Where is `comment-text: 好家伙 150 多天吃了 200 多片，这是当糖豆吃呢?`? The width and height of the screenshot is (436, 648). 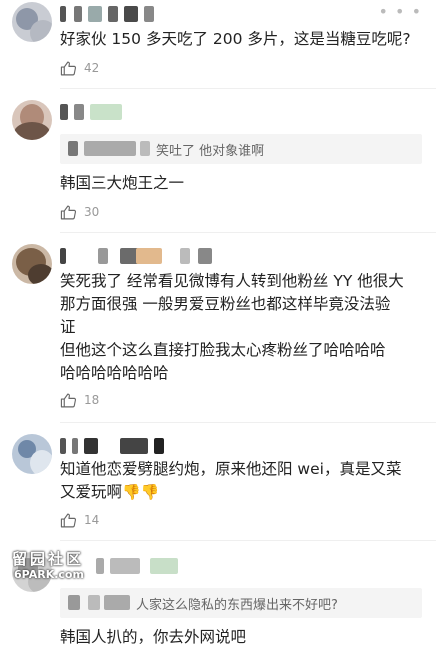 comment-text: 好家伙 150 多天吃了 200 多片，这是当糖豆吃呢? is located at coordinates (235, 39).